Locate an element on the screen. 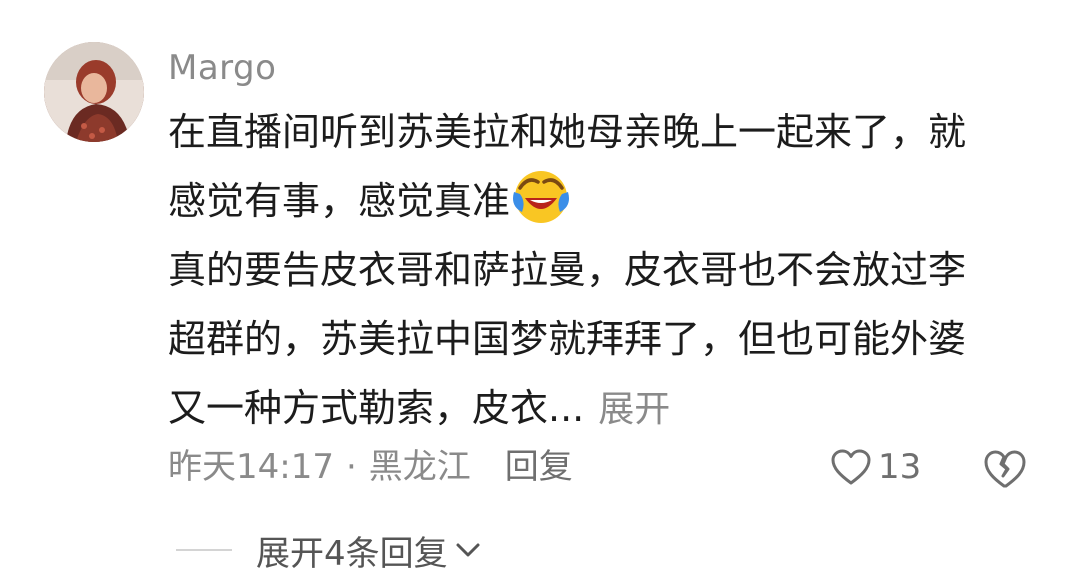  comment-text-line-truncated: 又一种方式勒索，皮衣... 展开 is located at coordinates (603, 409).